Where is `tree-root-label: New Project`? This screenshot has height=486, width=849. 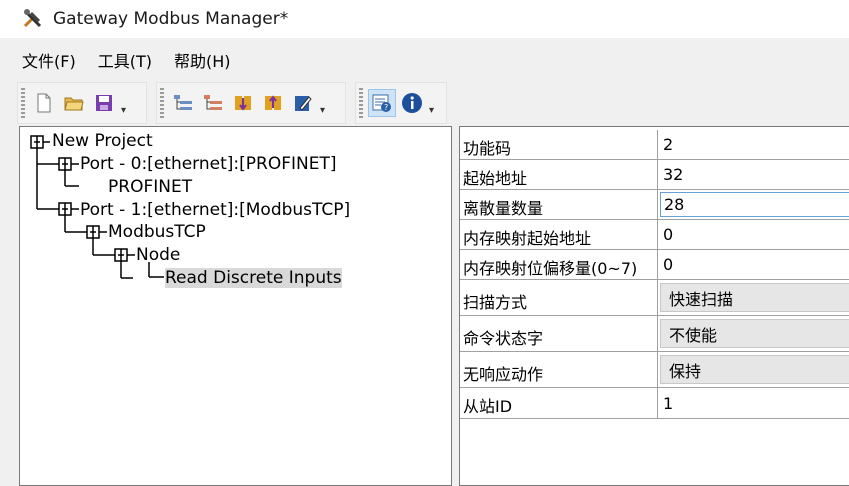
tree-root-label: New Project is located at coordinates (102, 141).